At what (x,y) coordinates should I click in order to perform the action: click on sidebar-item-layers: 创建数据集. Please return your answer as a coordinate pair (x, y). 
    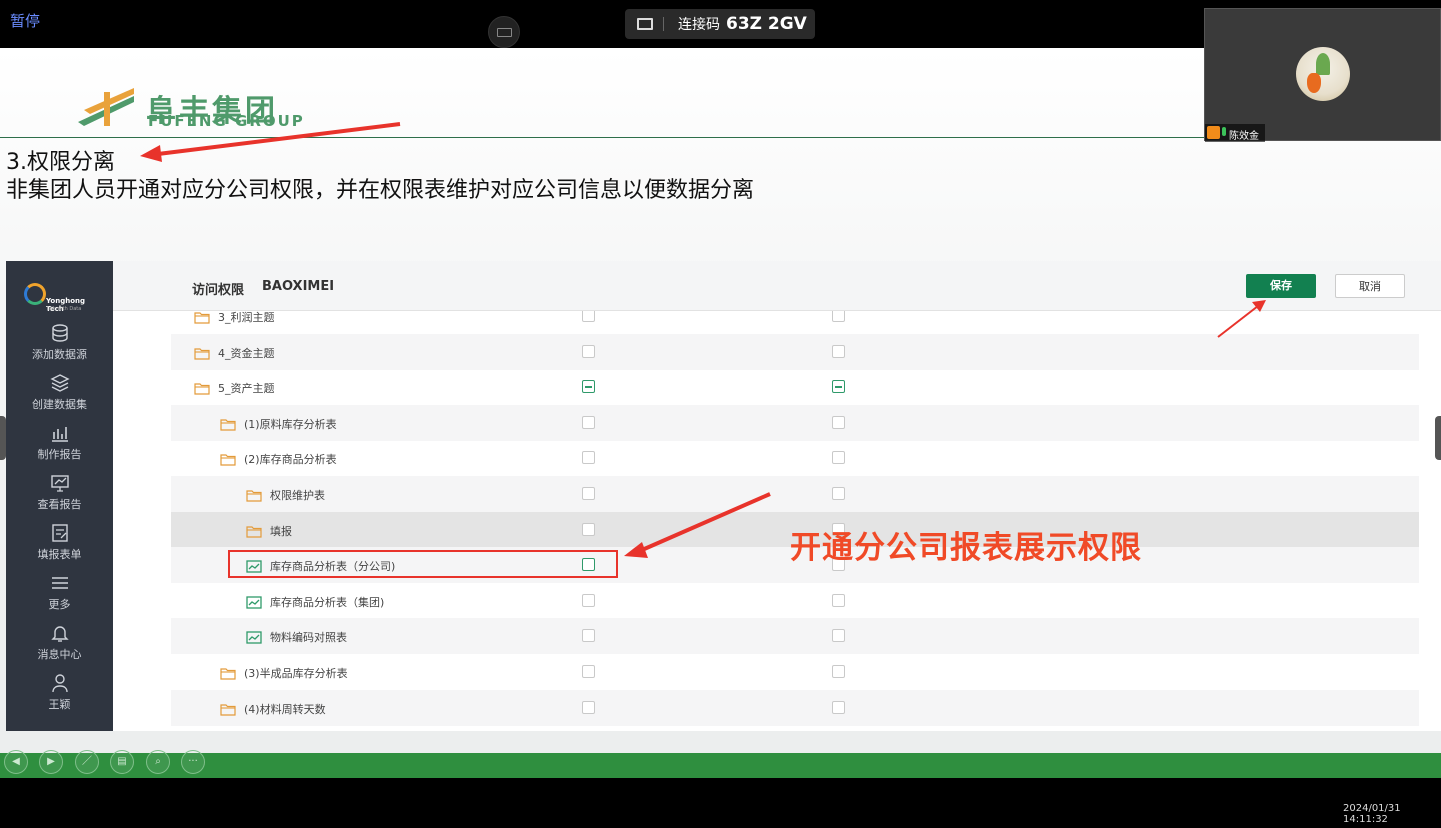
    Looking at the image, I should click on (59, 398).